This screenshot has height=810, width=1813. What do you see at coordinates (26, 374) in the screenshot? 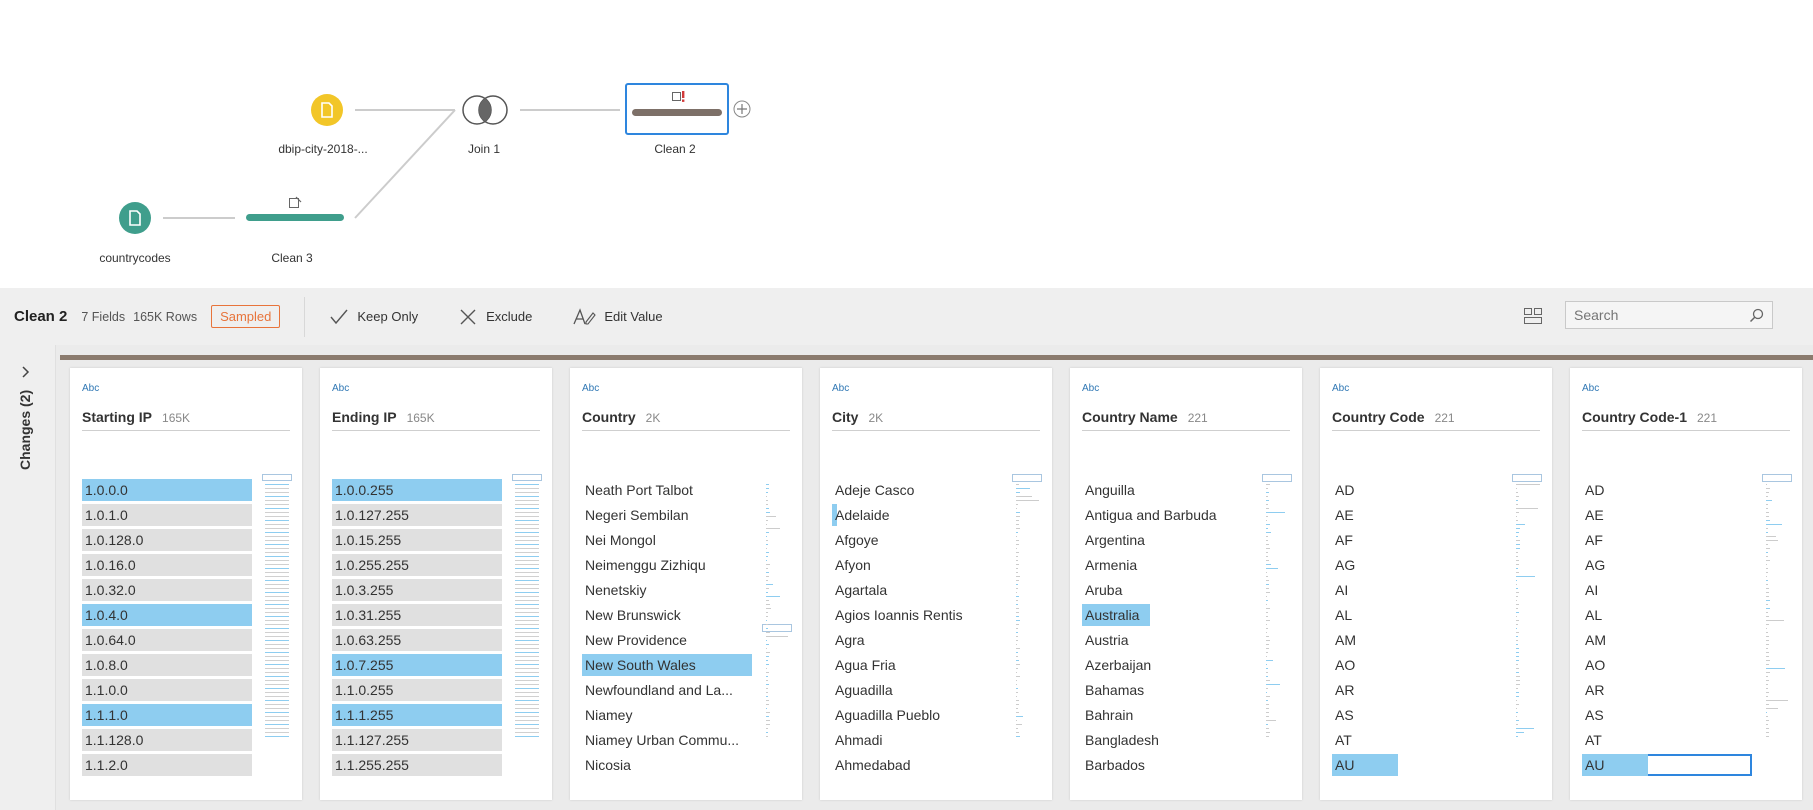
I see `expand-changes-button` at bounding box center [26, 374].